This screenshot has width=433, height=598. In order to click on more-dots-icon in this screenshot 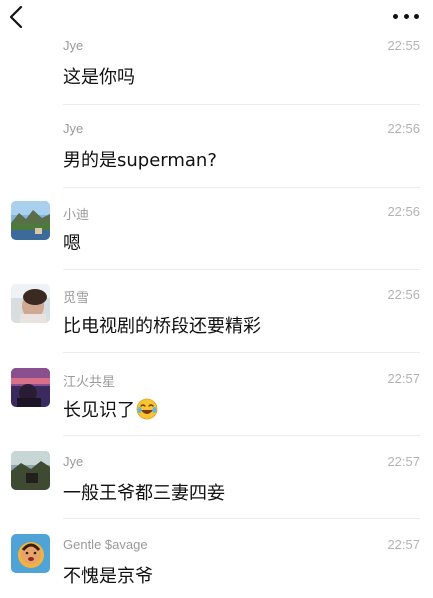, I will do `click(395, 16)`.